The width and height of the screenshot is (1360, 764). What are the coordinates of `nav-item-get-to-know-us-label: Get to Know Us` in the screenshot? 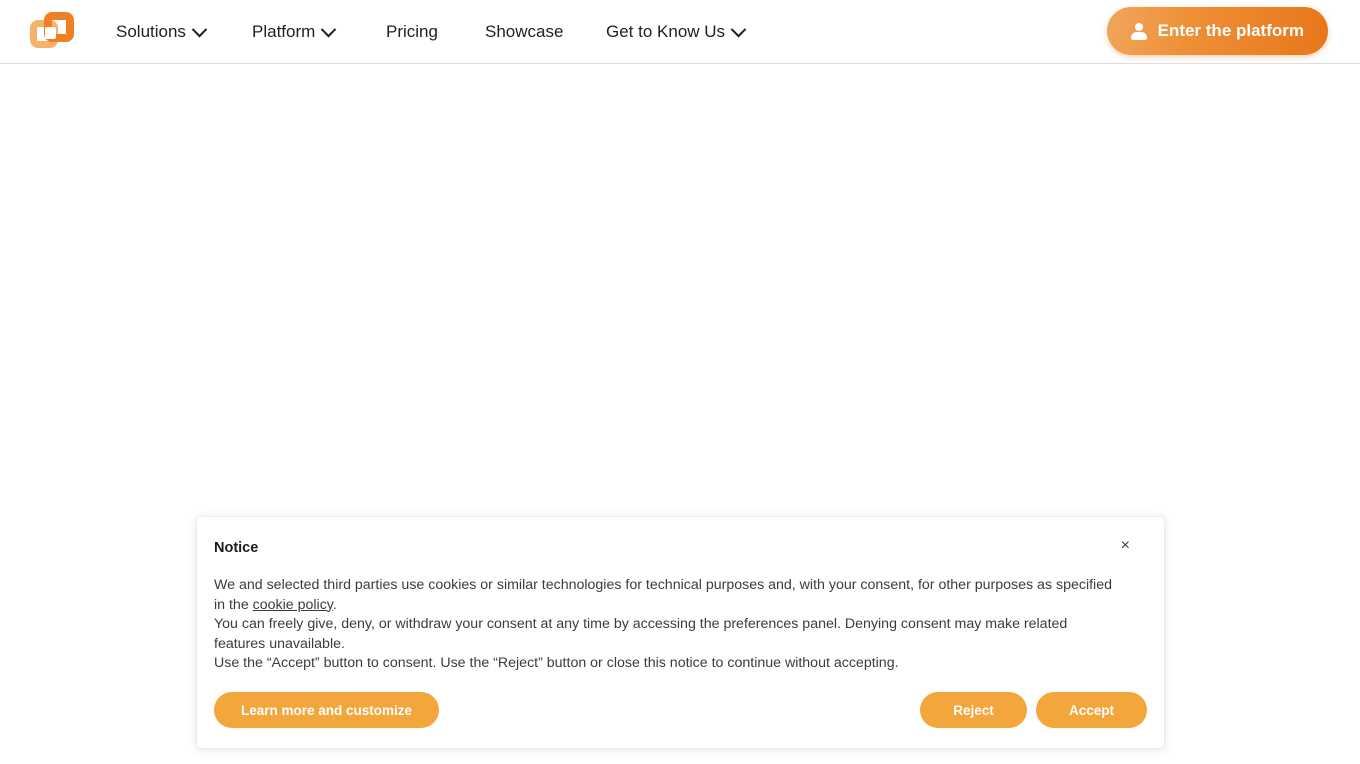 It's located at (666, 31).